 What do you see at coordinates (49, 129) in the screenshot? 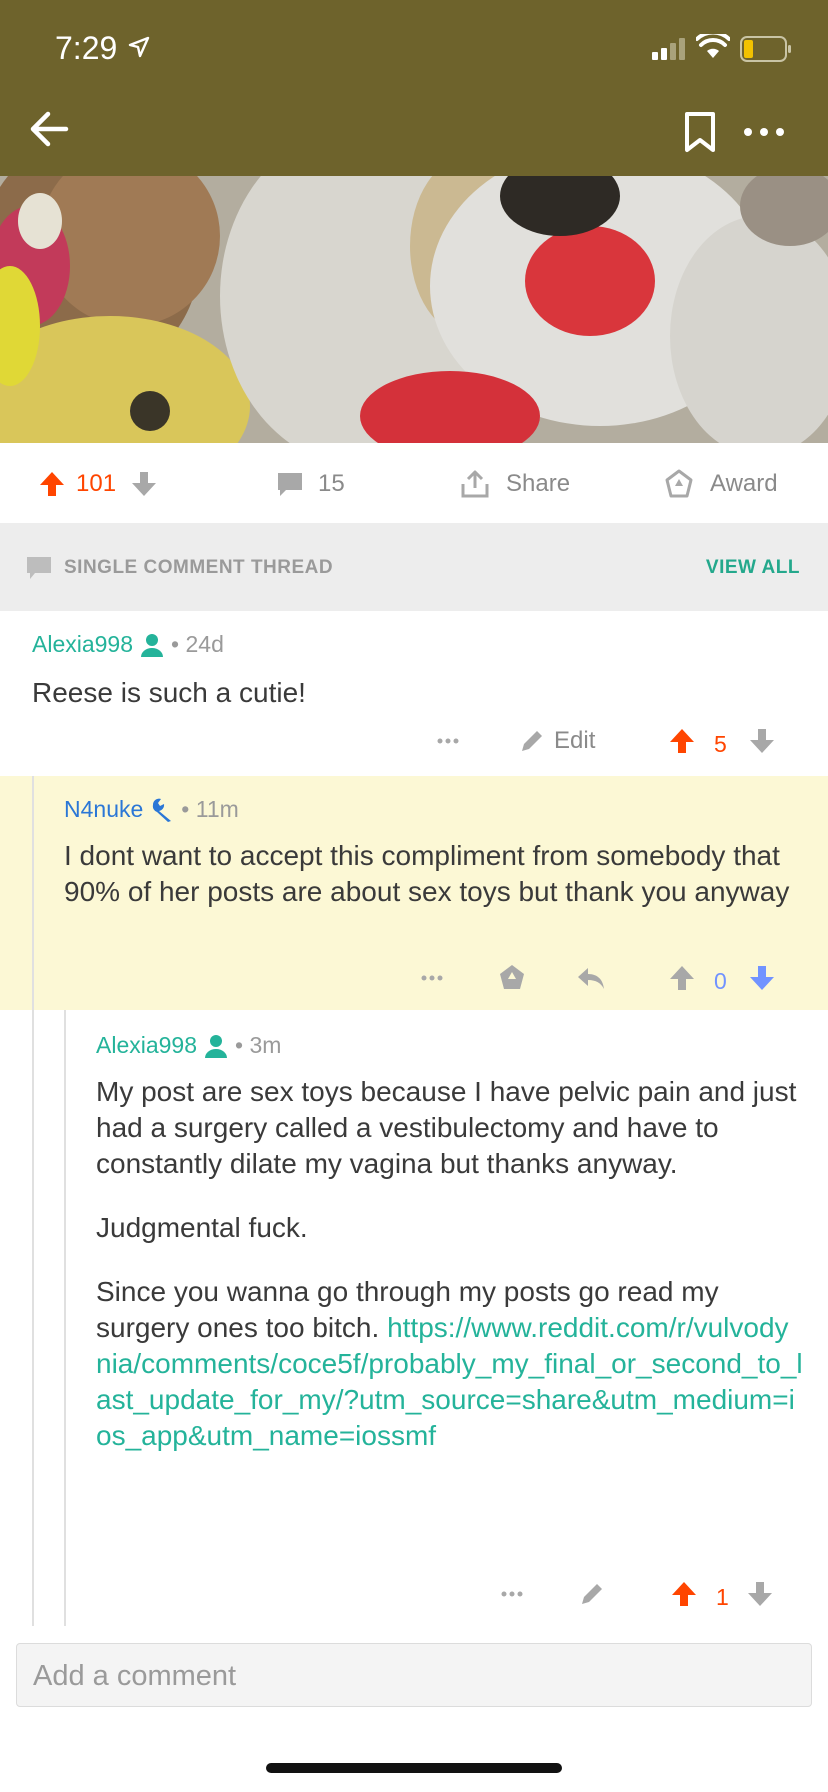
I see `back-arrow-icon` at bounding box center [49, 129].